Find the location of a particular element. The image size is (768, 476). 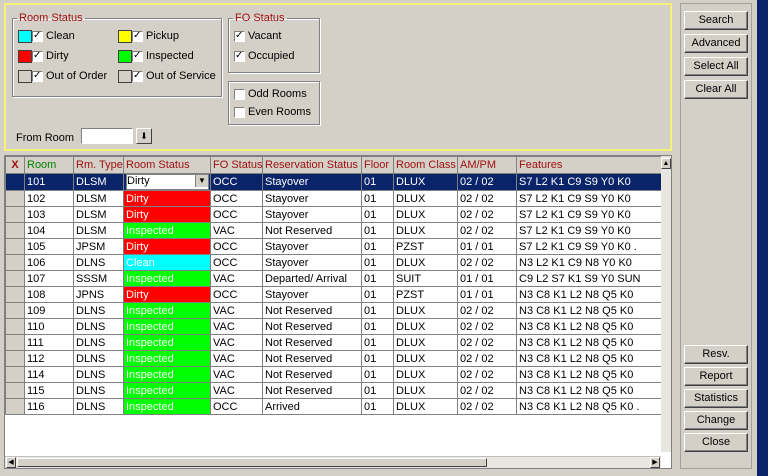

reservation-status-cell: Departed/ Arrival is located at coordinates (312, 278).